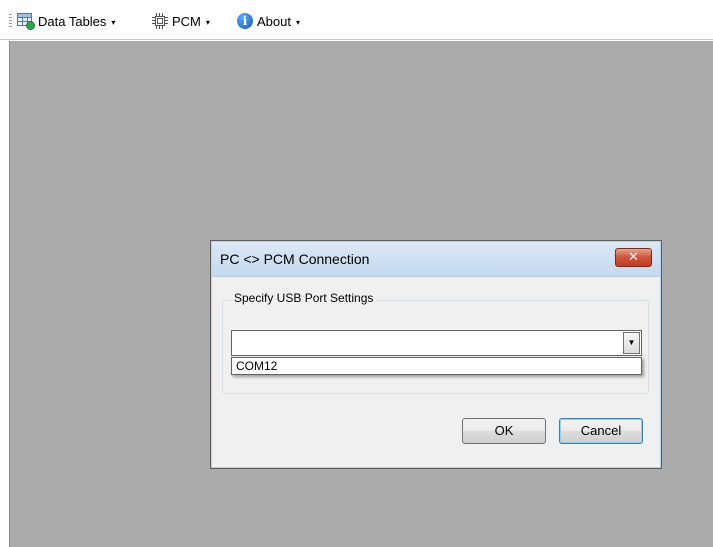 This screenshot has height=547, width=713. I want to click on port-combobox: ▼, so click(436, 343).